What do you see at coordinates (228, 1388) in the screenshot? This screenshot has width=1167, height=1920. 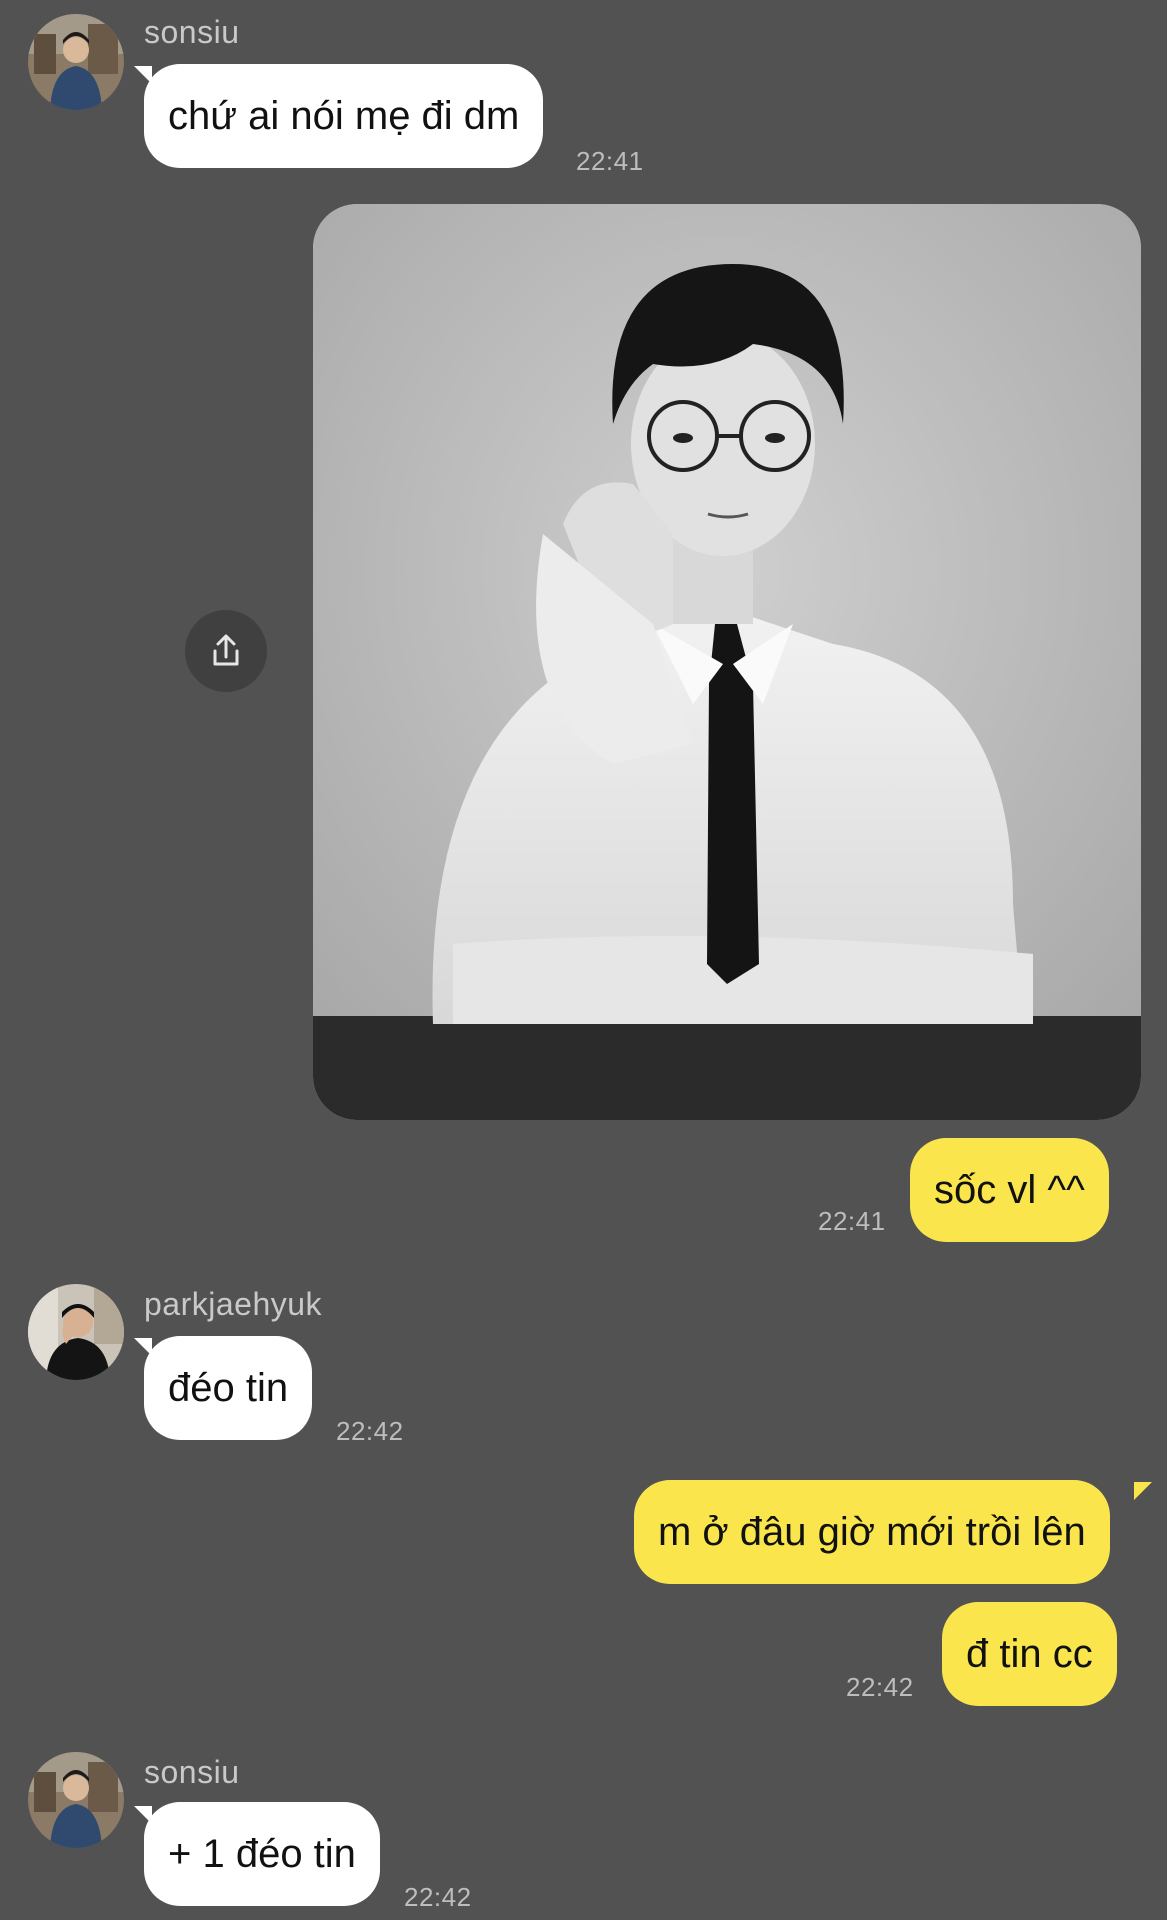 I see `message-bubble: đéo tin` at bounding box center [228, 1388].